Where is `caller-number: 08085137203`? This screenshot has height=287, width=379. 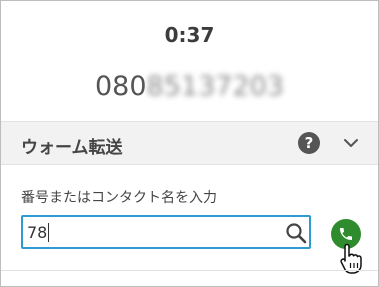
caller-number: 08085137203 is located at coordinates (189, 86).